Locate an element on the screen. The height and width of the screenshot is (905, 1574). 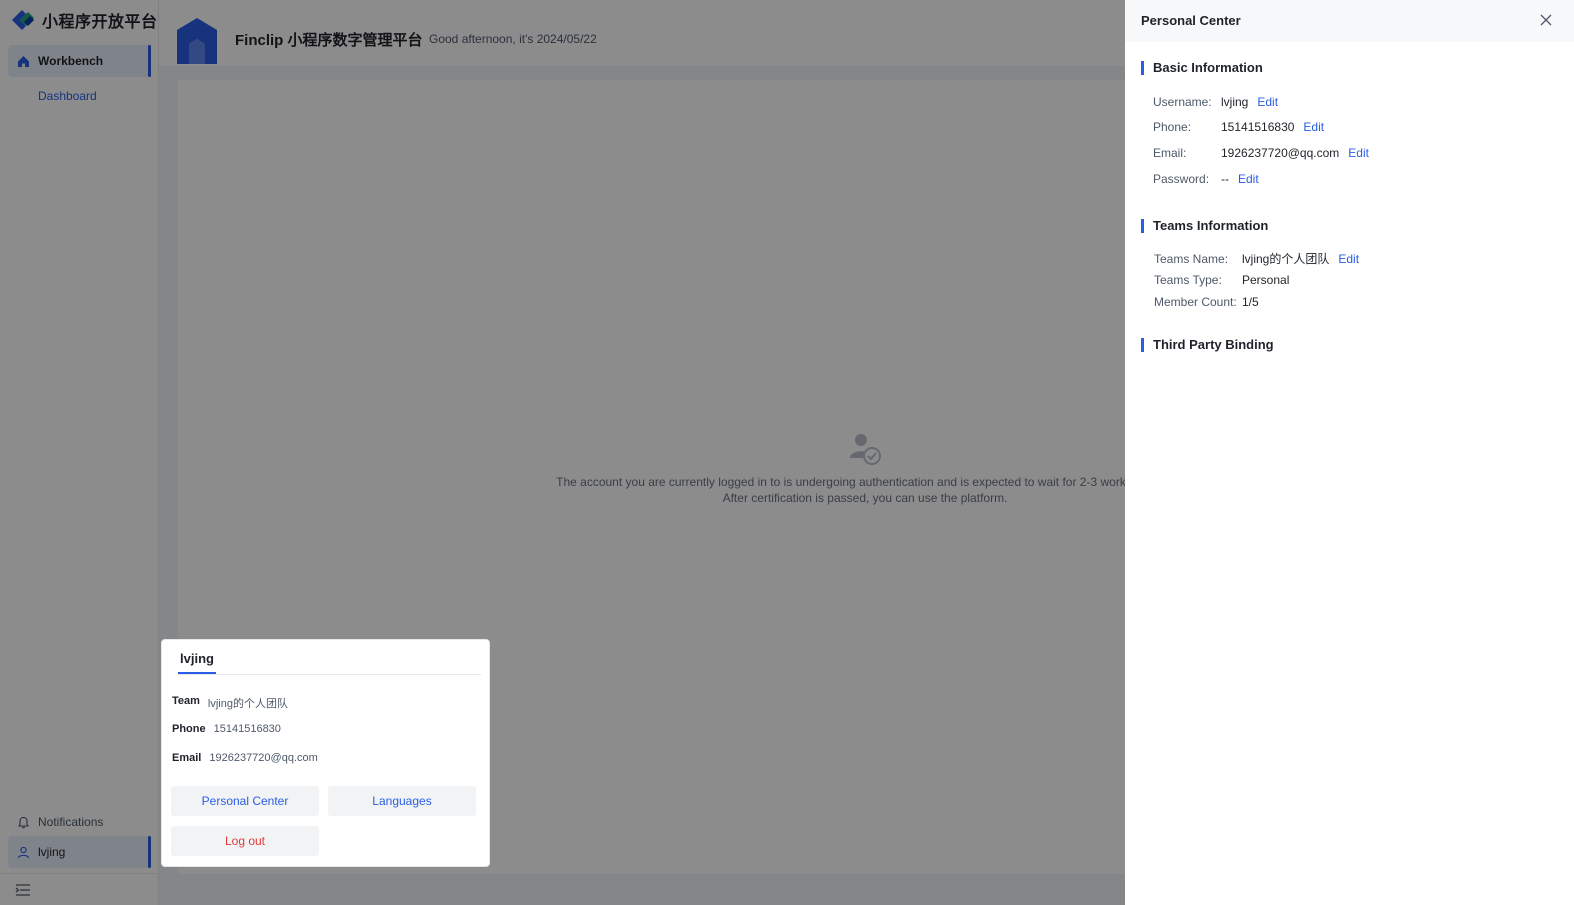
member-count-value: 1/5 is located at coordinates (1250, 302).